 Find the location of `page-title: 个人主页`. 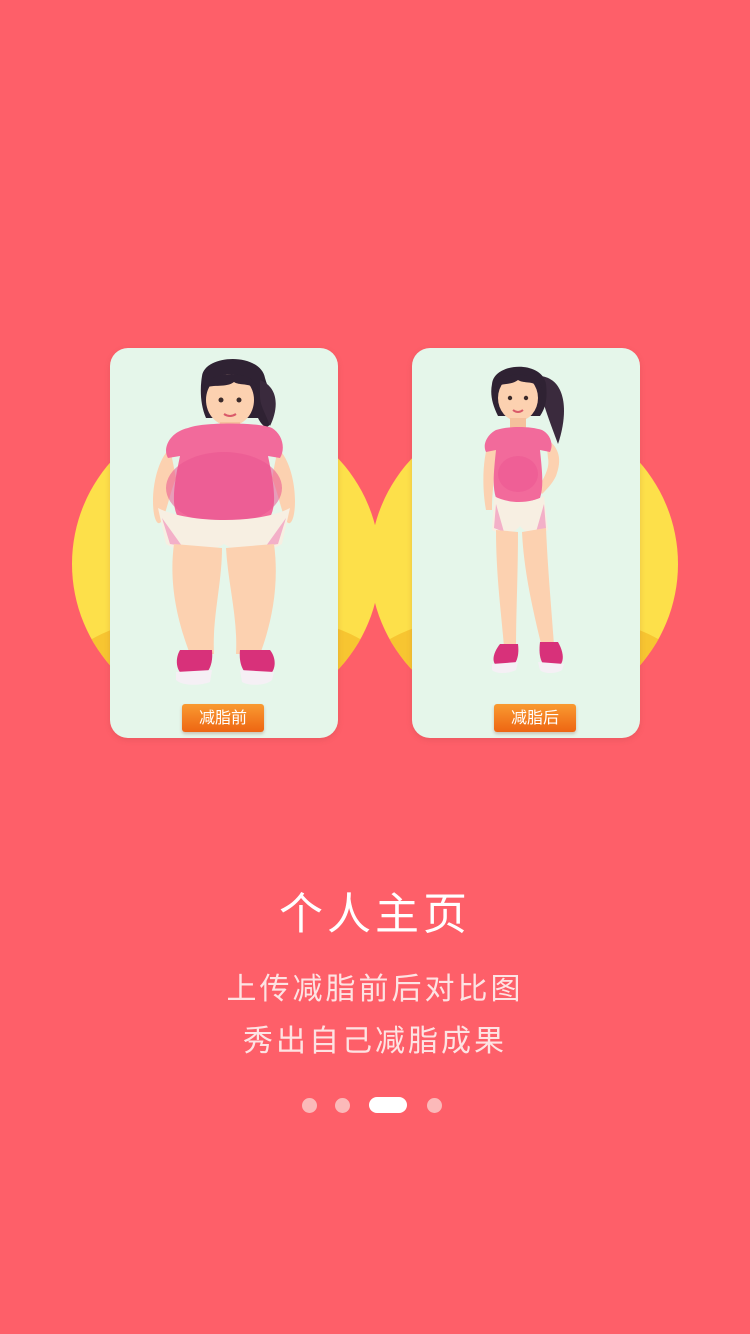

page-title: 个人主页 is located at coordinates (375, 914).